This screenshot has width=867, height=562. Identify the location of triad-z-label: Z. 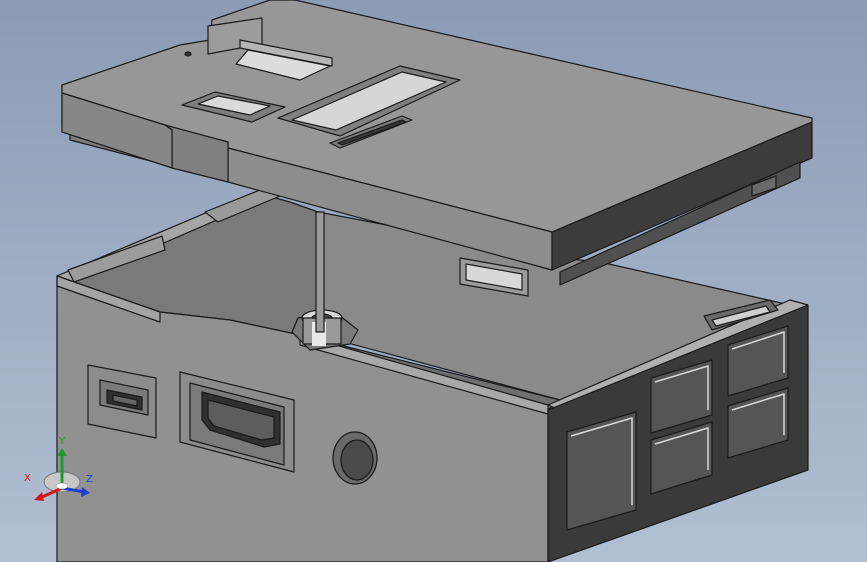
(89, 479).